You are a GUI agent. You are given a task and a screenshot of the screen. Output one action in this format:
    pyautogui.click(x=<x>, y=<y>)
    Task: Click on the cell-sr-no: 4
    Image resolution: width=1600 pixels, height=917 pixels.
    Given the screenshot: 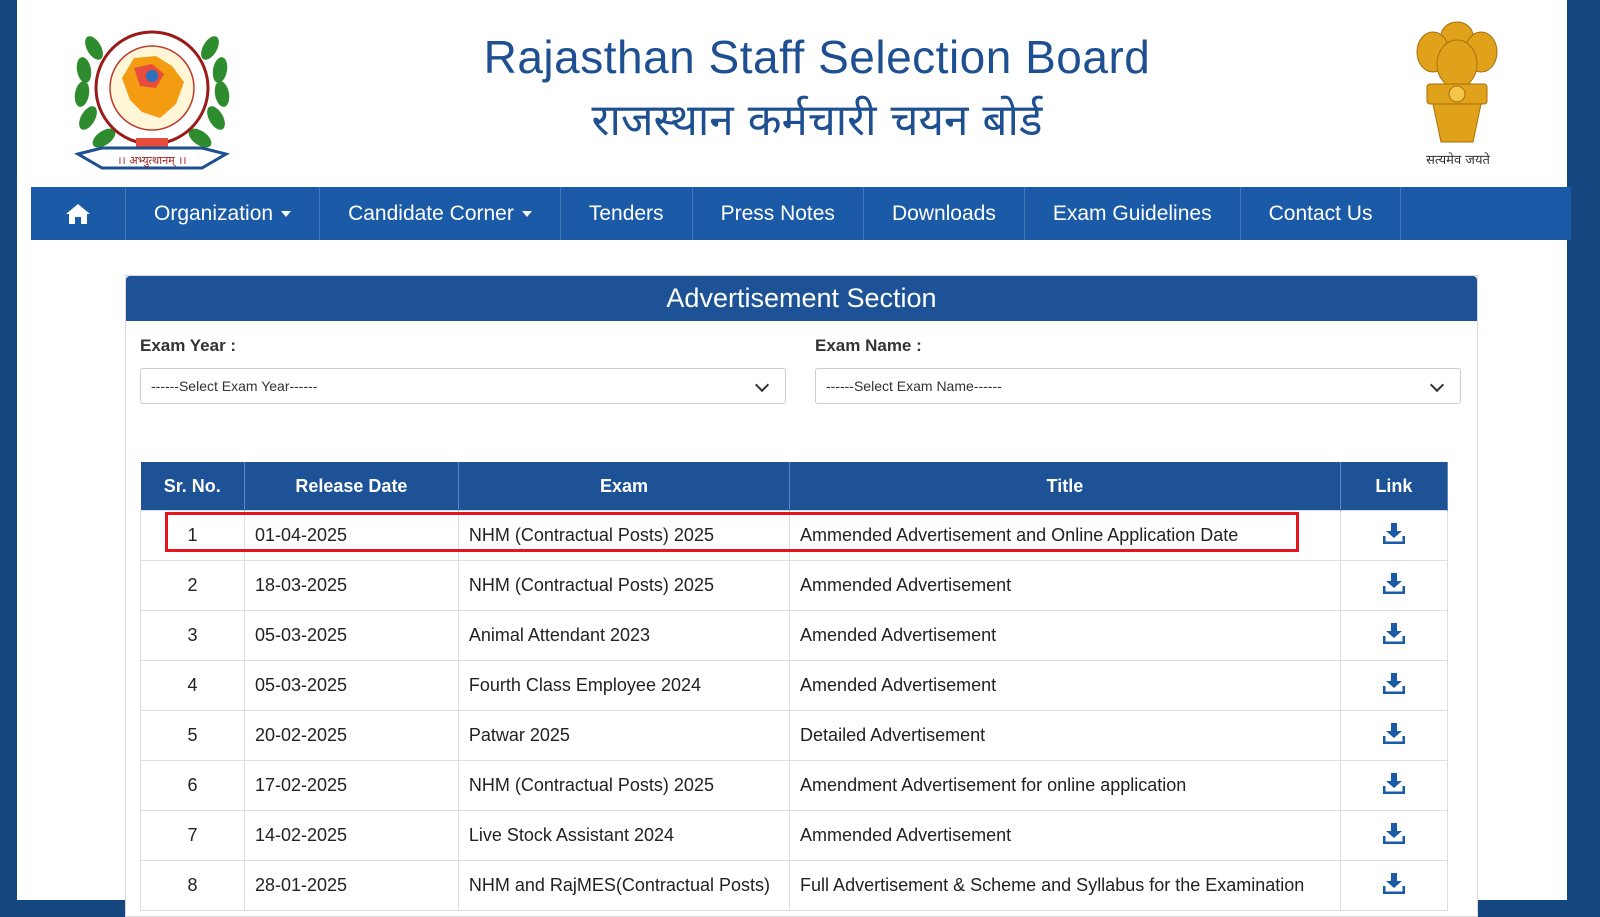 What is the action you would take?
    pyautogui.click(x=192, y=685)
    